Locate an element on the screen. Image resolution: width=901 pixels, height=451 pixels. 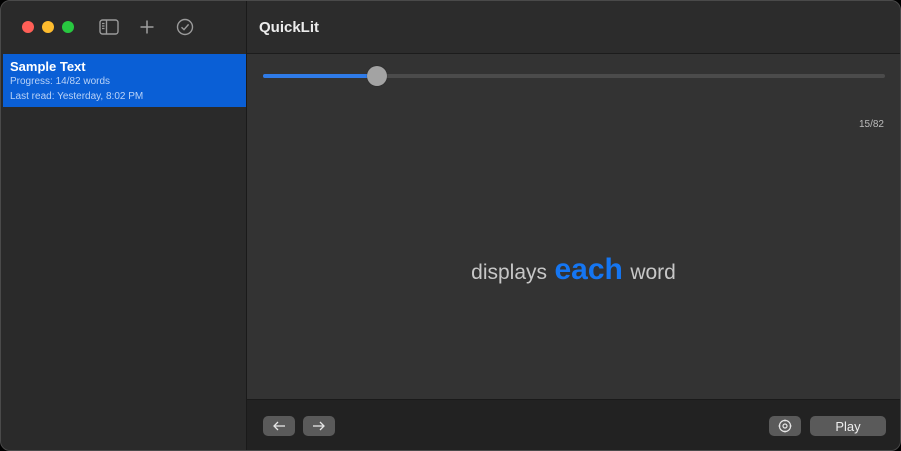
gear-icon is located at coordinates (785, 426).